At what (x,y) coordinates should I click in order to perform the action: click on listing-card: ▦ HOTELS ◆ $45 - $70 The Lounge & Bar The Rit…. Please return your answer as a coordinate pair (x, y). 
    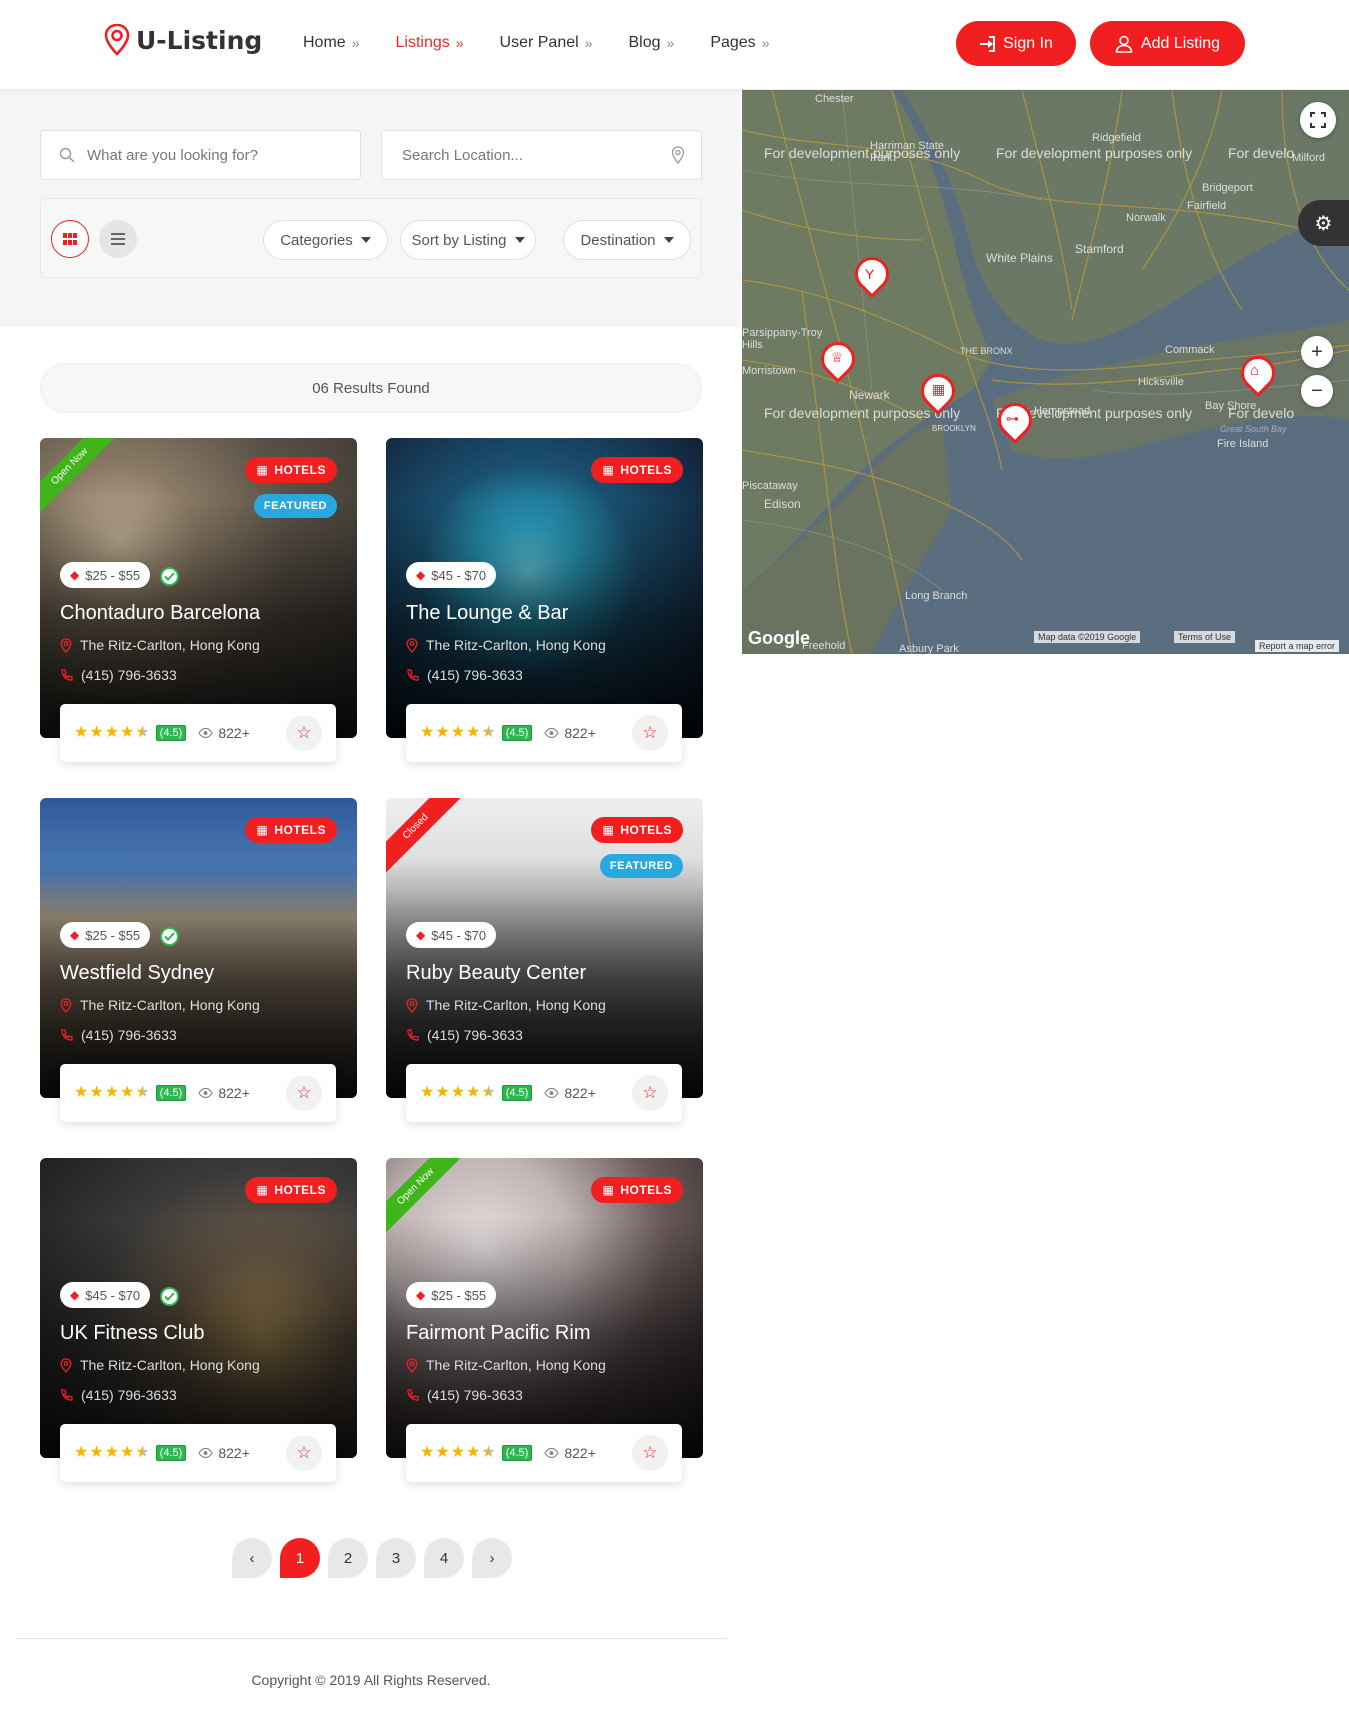
    Looking at the image, I should click on (544, 588).